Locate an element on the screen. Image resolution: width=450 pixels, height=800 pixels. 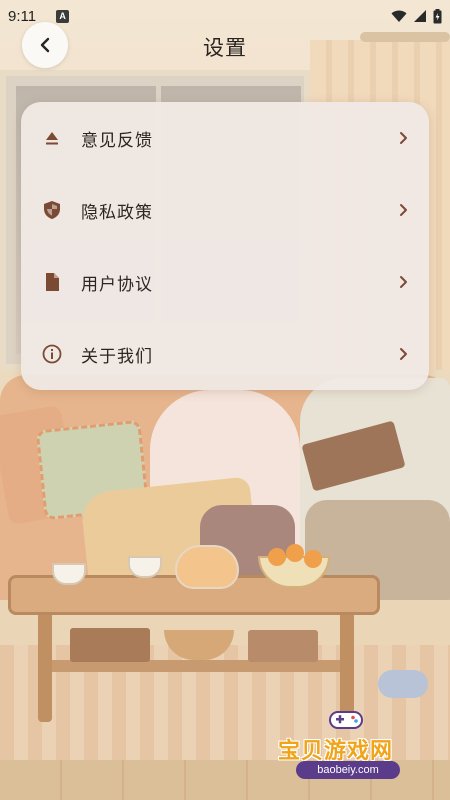
game-controller-icon is located at coordinates (346, 720).